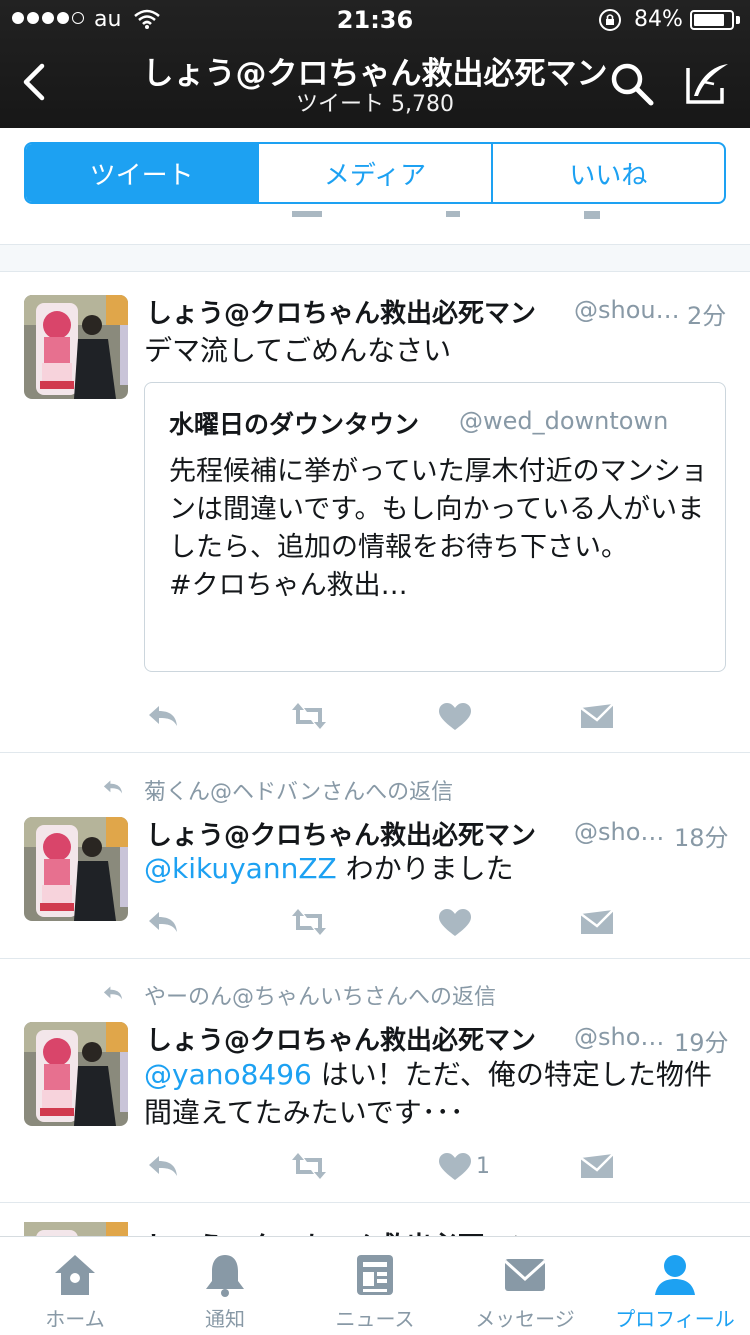  I want to click on quoted-author-handle: @wed_downtown, so click(564, 421).